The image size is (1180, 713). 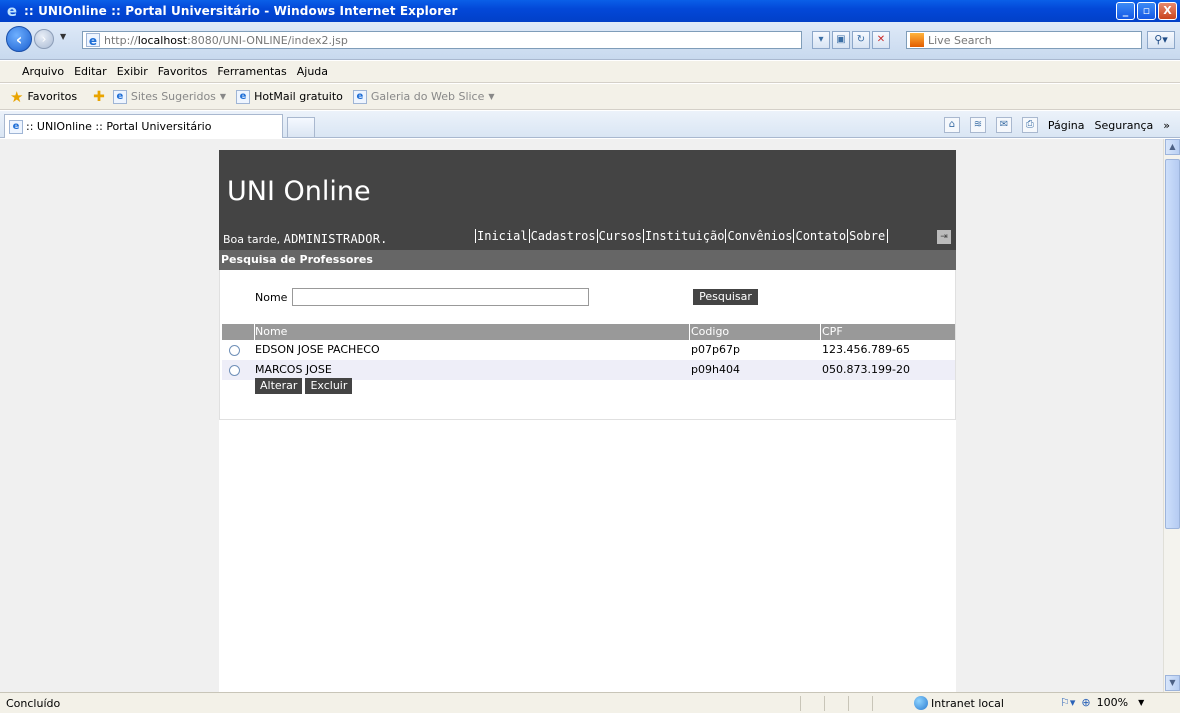 I want to click on scroll-thumb, so click(x=1172, y=344).